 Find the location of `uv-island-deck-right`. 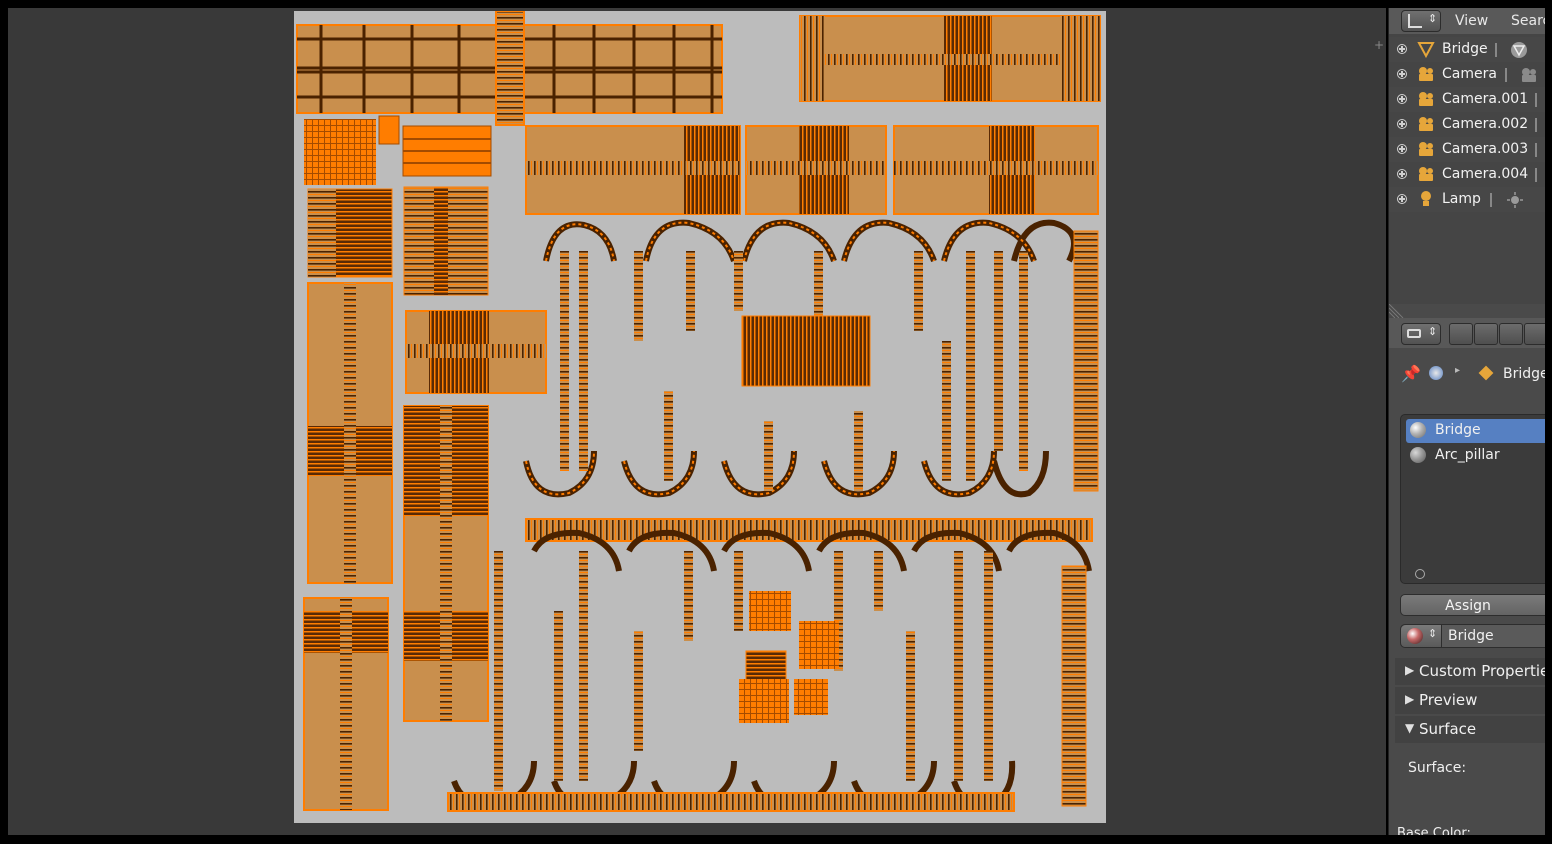

uv-island-deck-right is located at coordinates (950, 58).